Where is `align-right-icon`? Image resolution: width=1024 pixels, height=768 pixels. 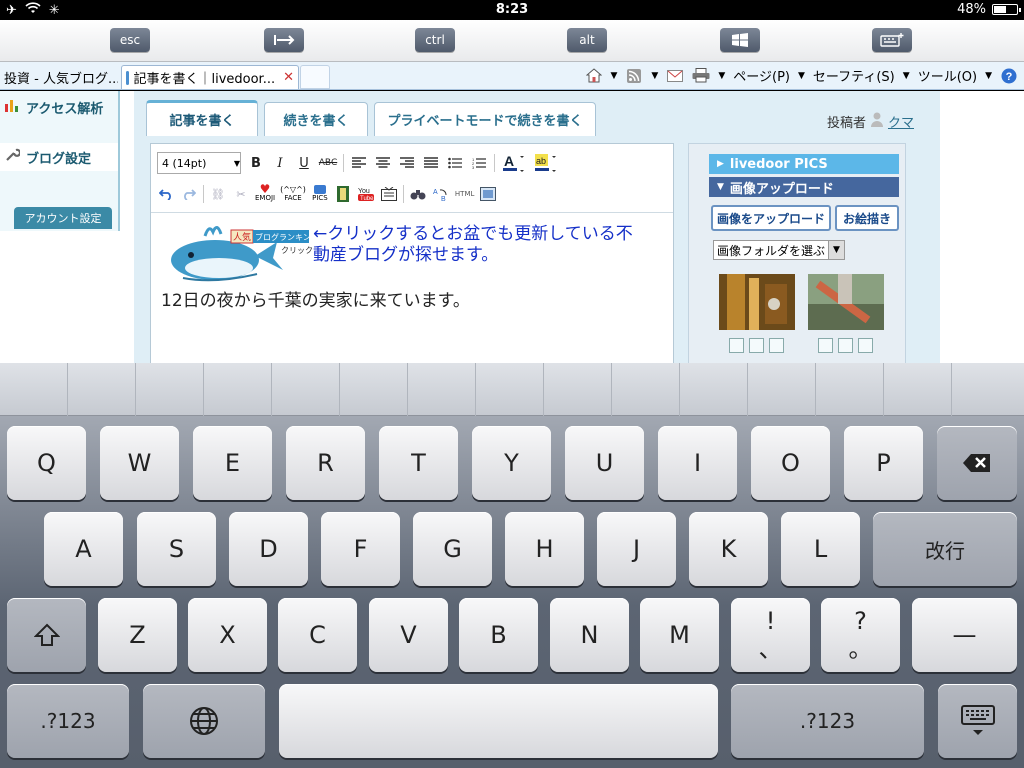
align-right-icon is located at coordinates (407, 163).